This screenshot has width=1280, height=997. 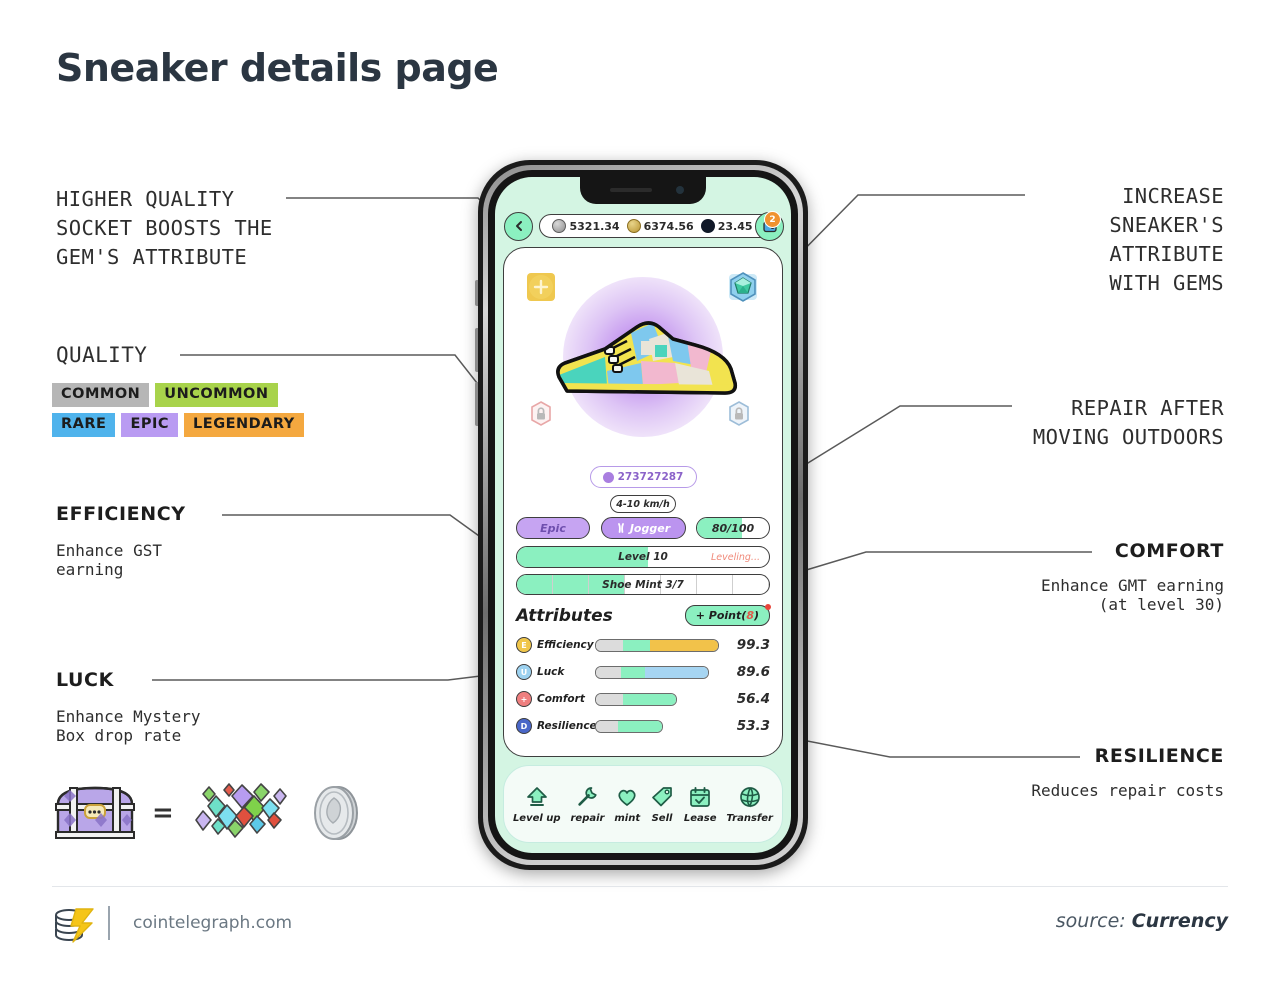 I want to click on efficiency-icon: E, so click(x=524, y=645).